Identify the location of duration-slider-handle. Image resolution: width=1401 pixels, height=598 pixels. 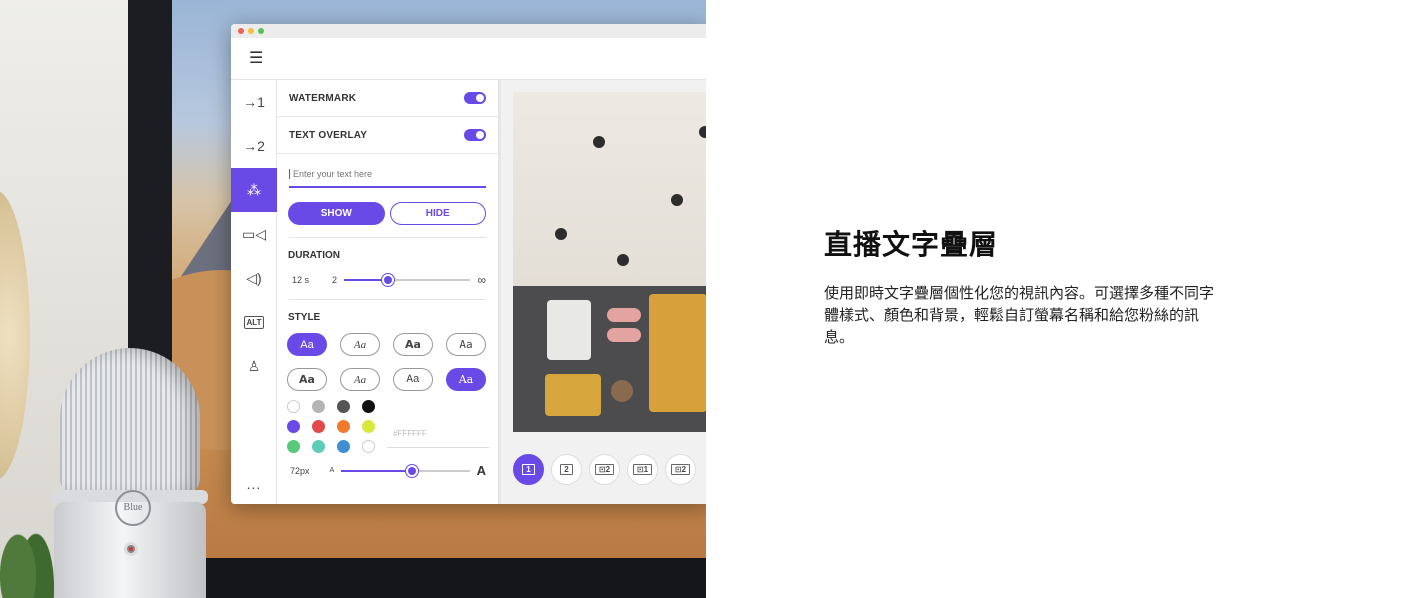
(388, 280).